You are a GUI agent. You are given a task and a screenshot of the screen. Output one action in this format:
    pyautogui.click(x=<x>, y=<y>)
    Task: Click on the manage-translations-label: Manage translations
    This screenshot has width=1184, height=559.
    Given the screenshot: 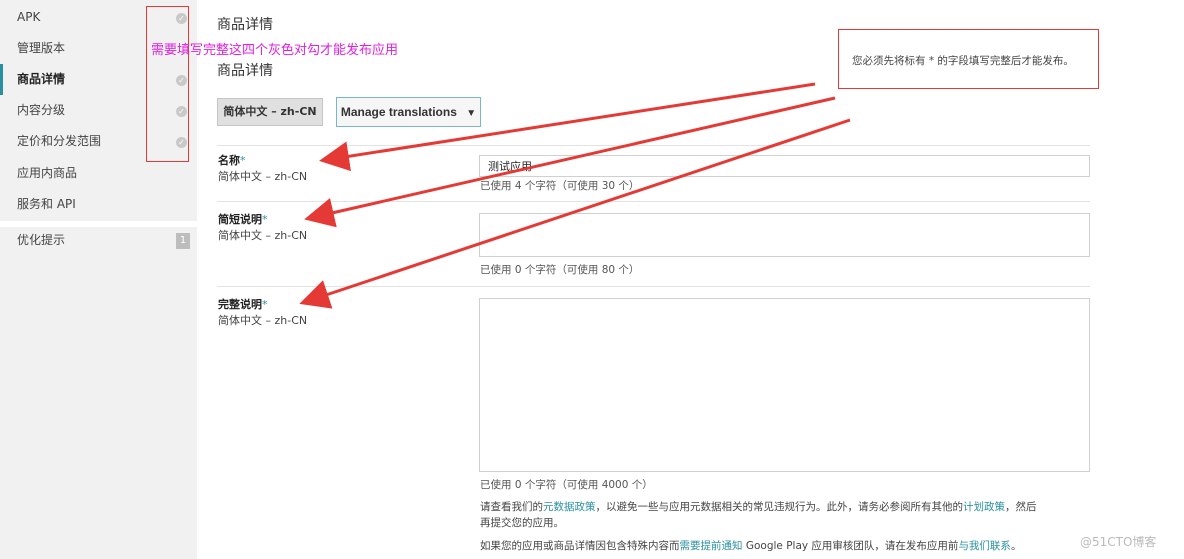 What is the action you would take?
    pyautogui.click(x=398, y=112)
    